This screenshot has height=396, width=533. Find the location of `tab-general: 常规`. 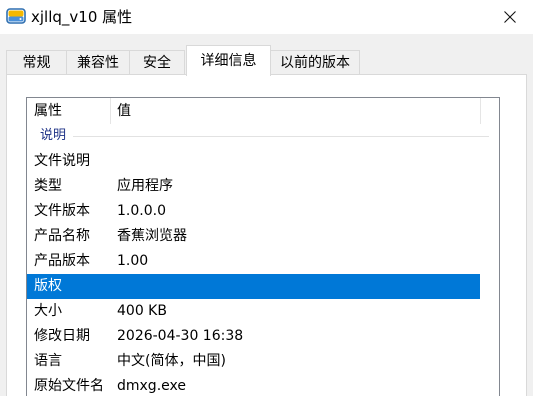

tab-general: 常规 is located at coordinates (36, 62).